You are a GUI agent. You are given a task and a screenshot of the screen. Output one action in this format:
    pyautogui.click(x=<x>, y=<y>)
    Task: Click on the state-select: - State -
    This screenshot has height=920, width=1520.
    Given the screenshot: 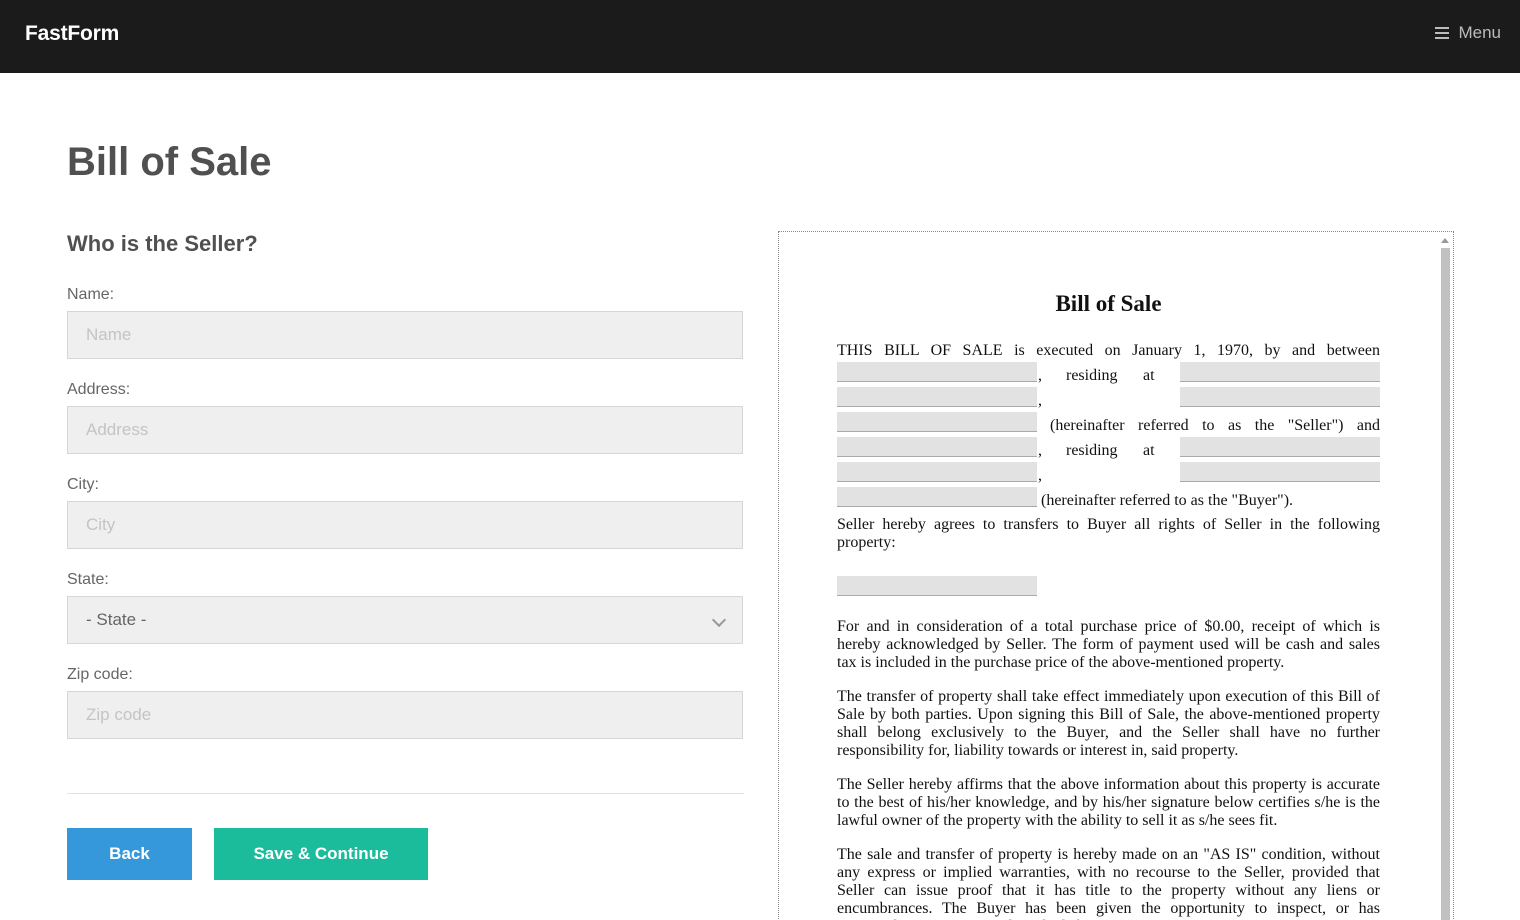 What is the action you would take?
    pyautogui.click(x=405, y=620)
    